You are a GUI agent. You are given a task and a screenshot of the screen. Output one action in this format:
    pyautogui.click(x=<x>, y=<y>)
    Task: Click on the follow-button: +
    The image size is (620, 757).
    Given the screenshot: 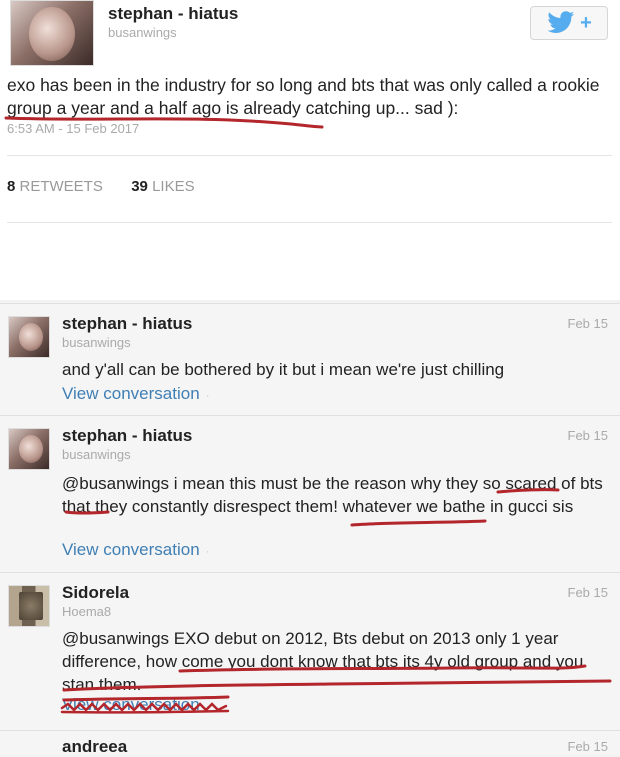 What is the action you would take?
    pyautogui.click(x=569, y=23)
    